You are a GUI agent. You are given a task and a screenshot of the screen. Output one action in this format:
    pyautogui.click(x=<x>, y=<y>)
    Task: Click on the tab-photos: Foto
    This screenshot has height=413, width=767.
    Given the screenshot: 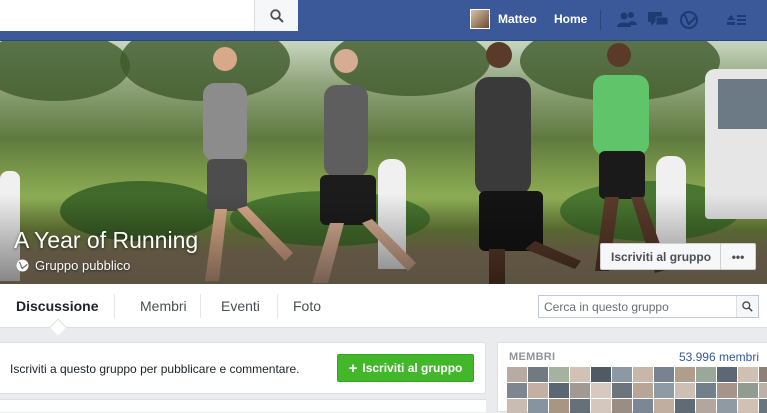 What is the action you would take?
    pyautogui.click(x=307, y=306)
    